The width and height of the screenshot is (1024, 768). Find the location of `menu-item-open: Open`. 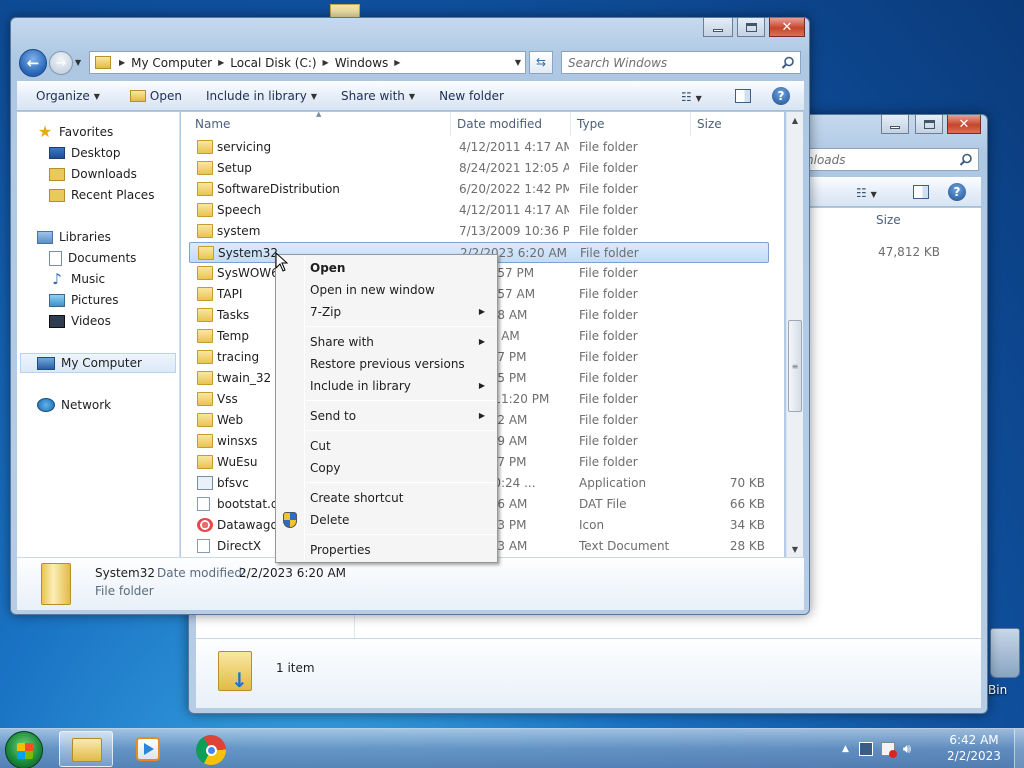

menu-item-open: Open is located at coordinates (386, 268).